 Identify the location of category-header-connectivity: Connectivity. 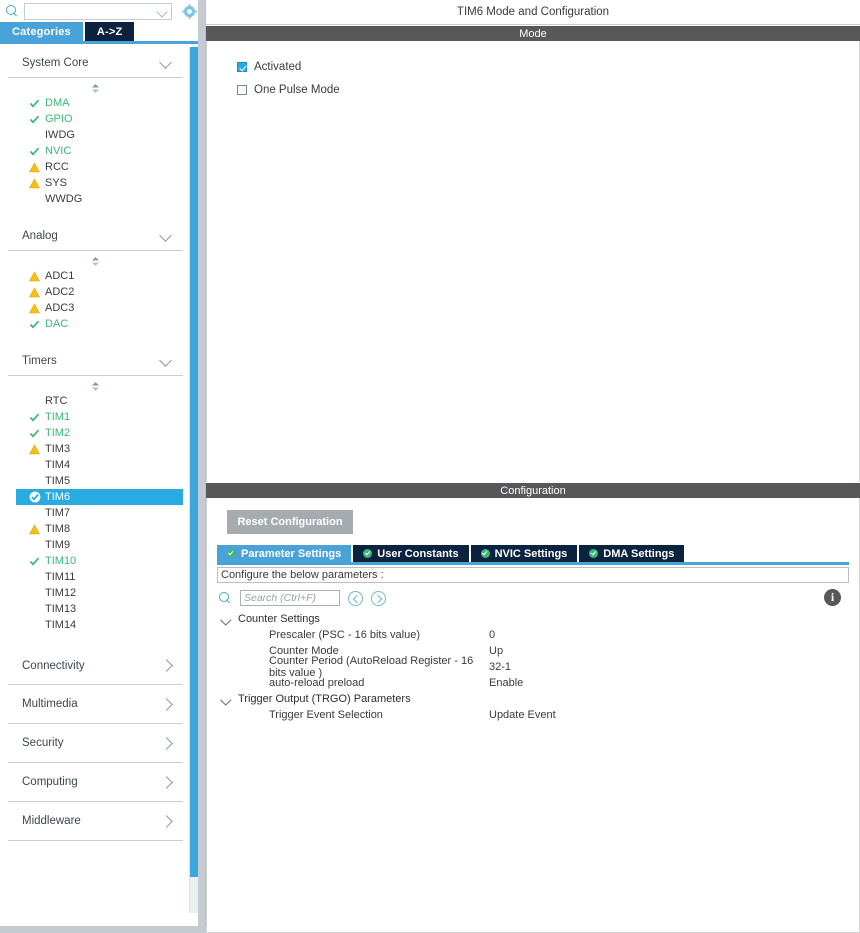
(95, 666).